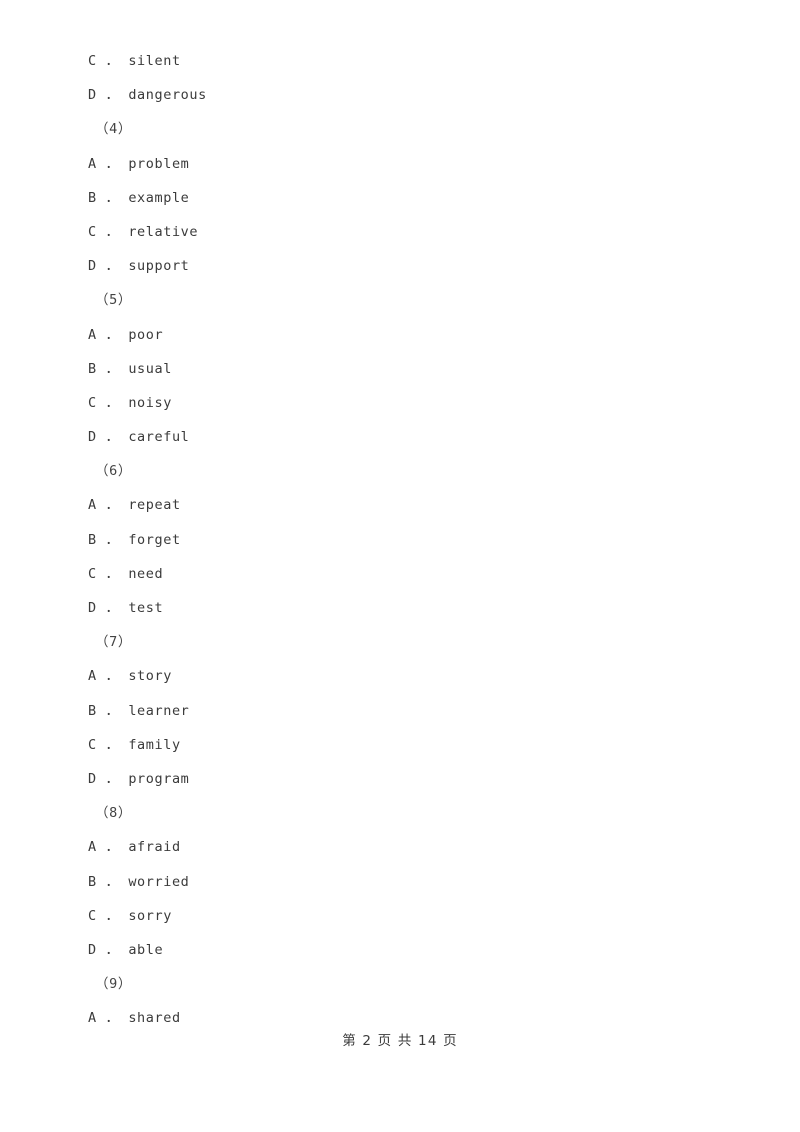 The image size is (800, 1132). Describe the element at coordinates (398, 608) in the screenshot. I see `answer-option: D ． test` at that location.